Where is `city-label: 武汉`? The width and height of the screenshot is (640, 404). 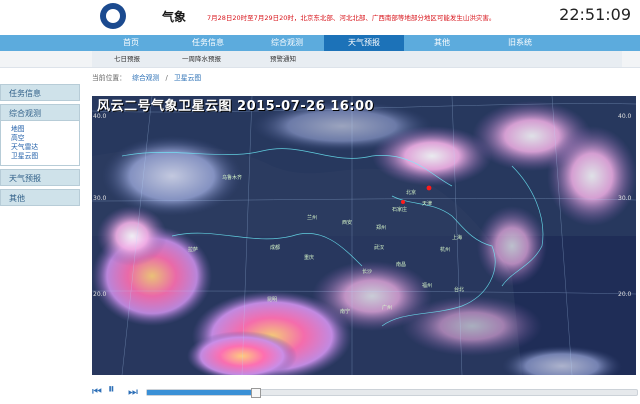 city-label: 武汉 is located at coordinates (379, 248).